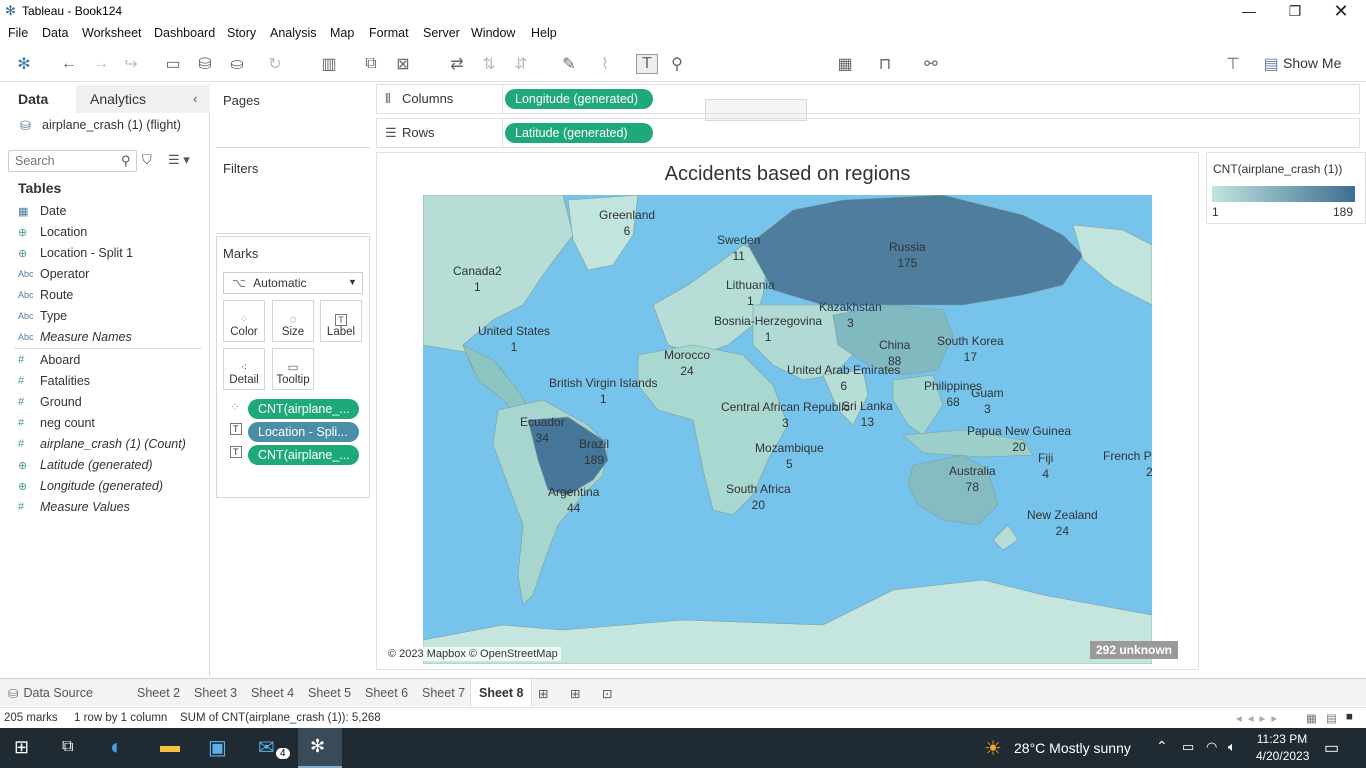 The height and width of the screenshot is (768, 1366). I want to click on field-item: ⊕ Location - Split 1, so click(75, 253).